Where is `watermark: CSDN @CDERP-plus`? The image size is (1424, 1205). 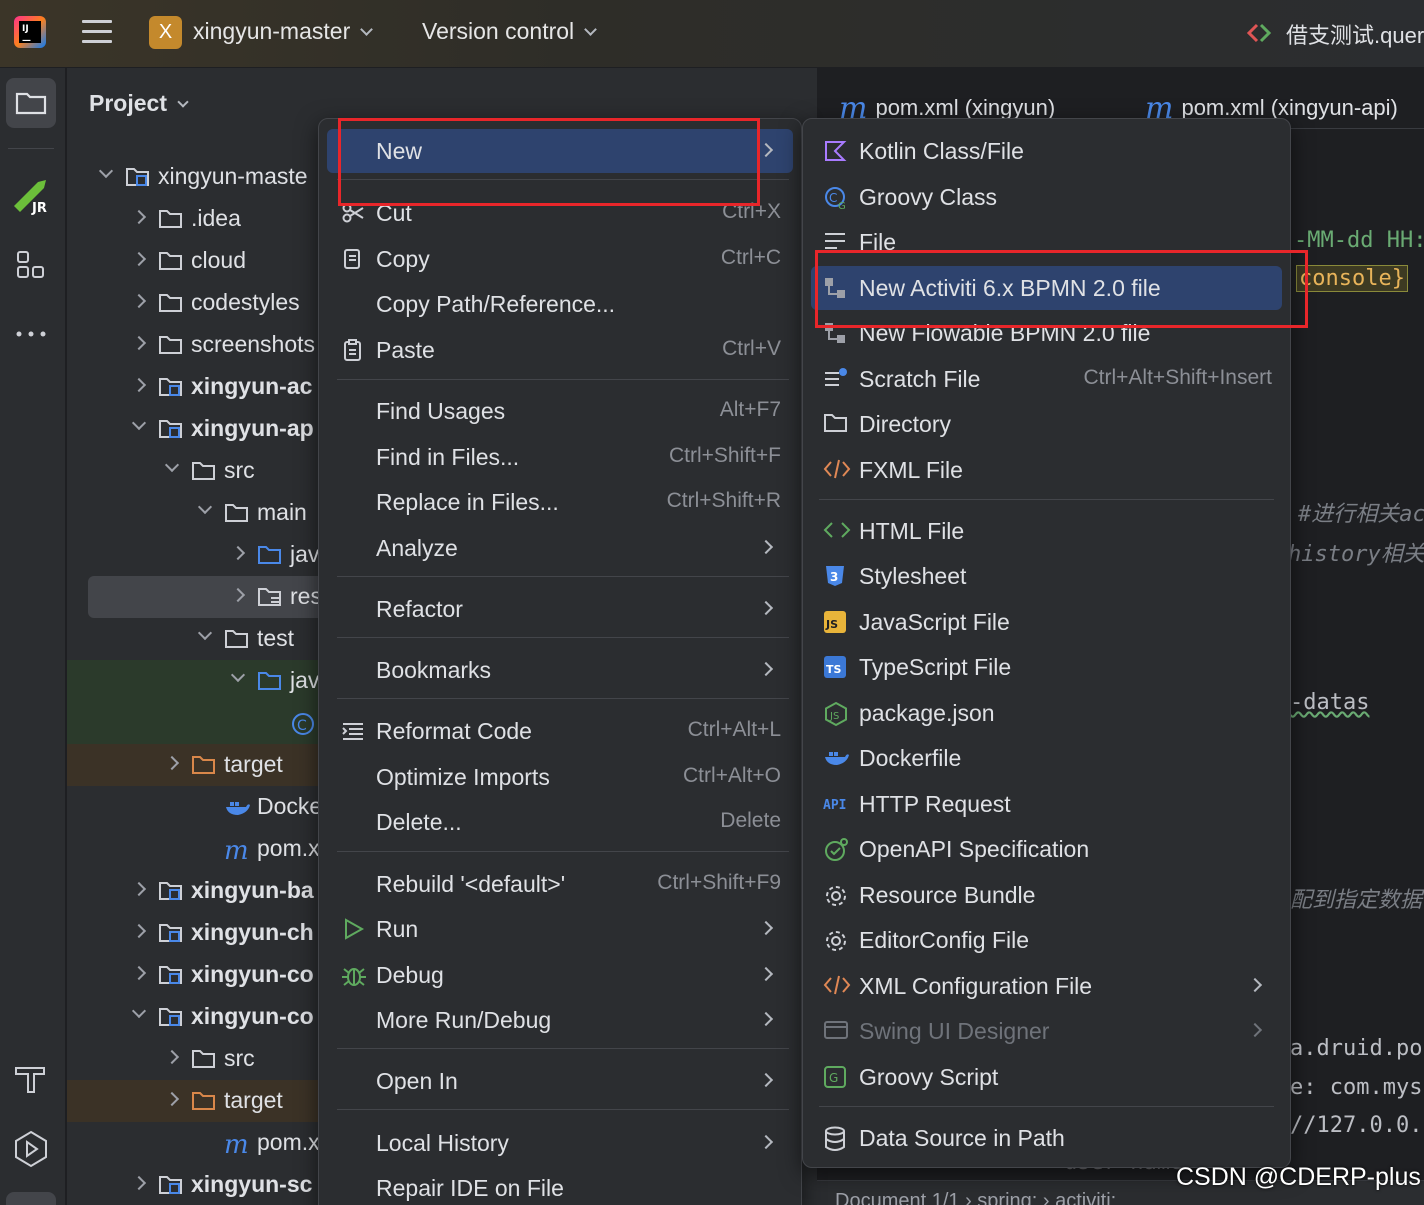 watermark: CSDN @CDERP-plus is located at coordinates (1298, 1177).